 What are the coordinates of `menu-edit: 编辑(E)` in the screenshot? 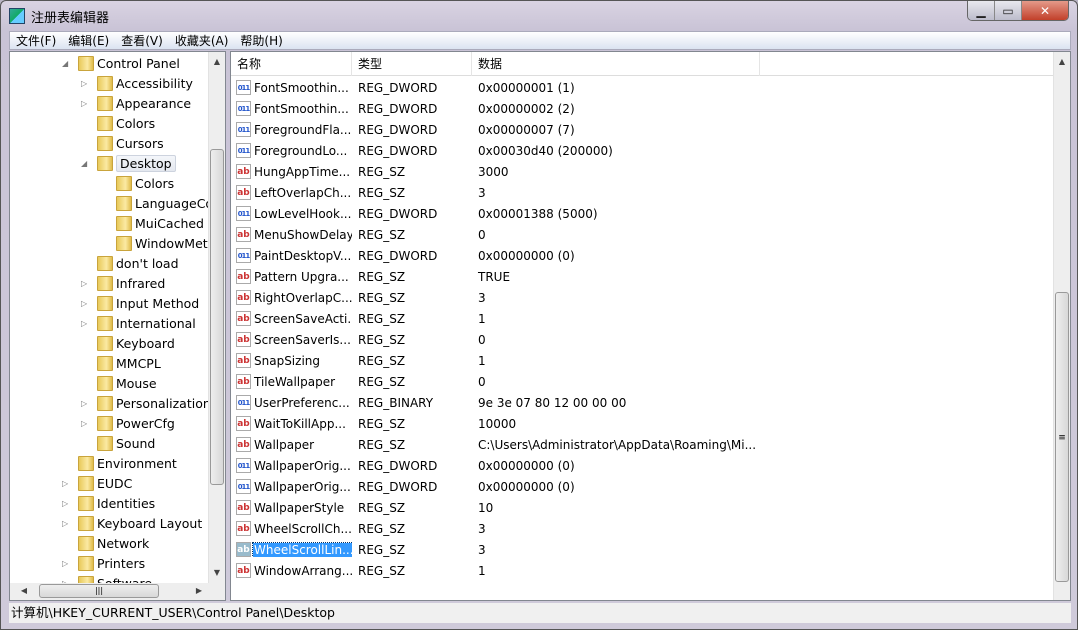 It's located at (88, 40).